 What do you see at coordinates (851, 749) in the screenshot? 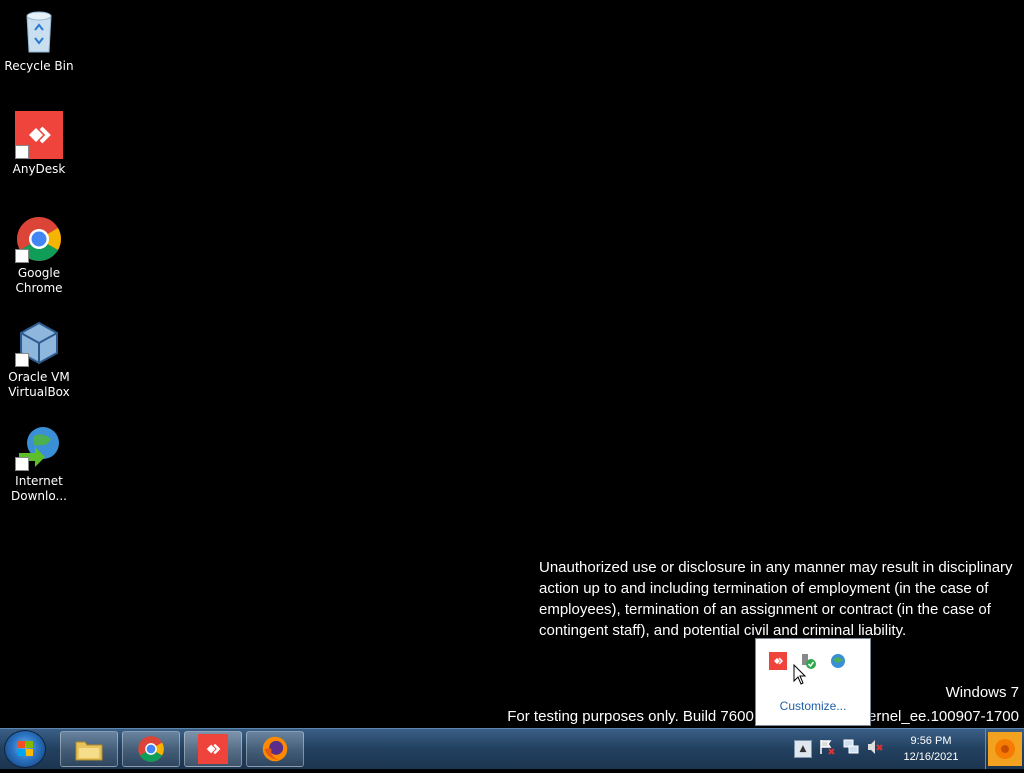
I see `network-icon` at bounding box center [851, 749].